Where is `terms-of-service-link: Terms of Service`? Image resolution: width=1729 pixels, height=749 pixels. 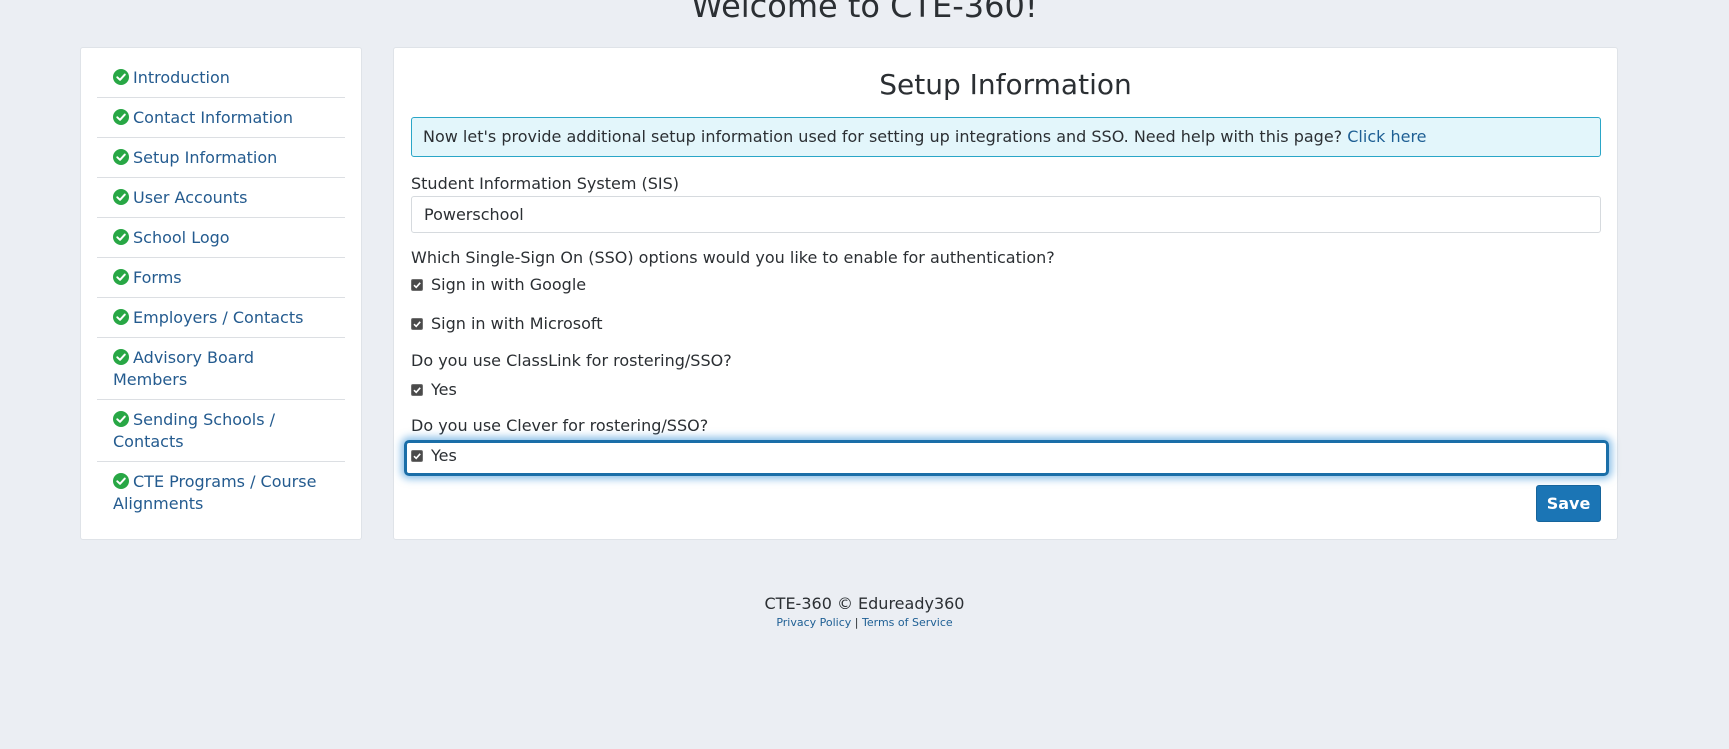
terms-of-service-link: Terms of Service is located at coordinates (907, 622).